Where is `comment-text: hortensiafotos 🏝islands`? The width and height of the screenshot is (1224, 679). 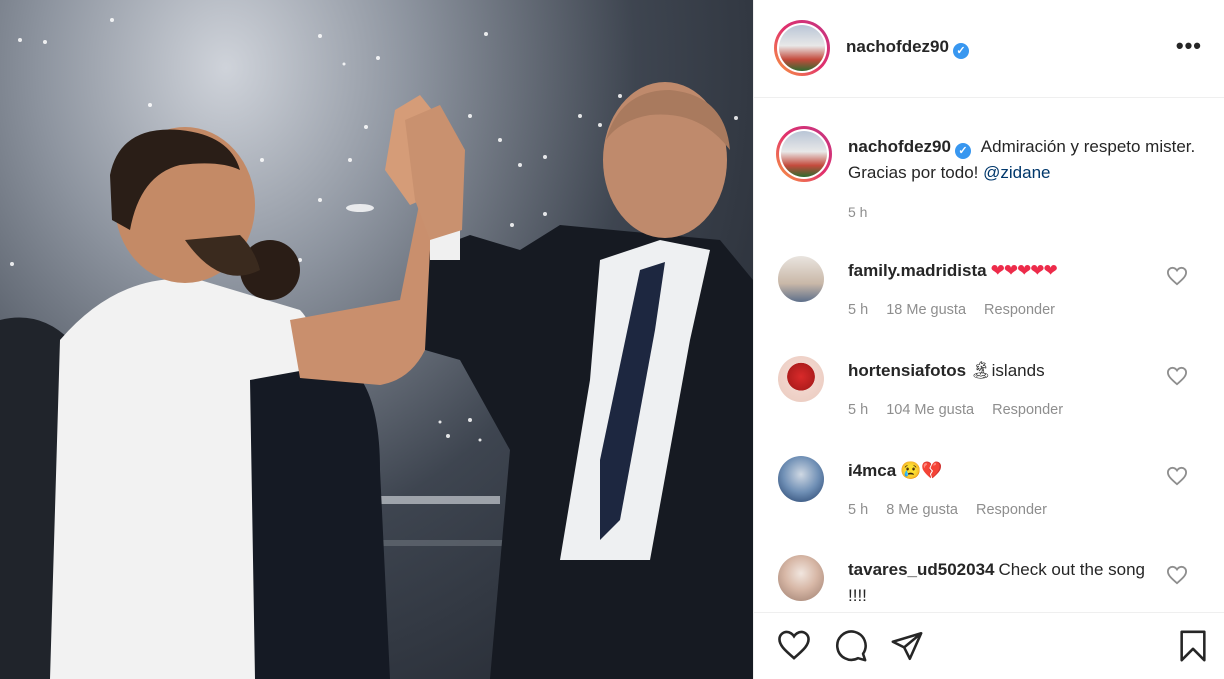 comment-text: hortensiafotos 🏝islands is located at coordinates (1007, 371).